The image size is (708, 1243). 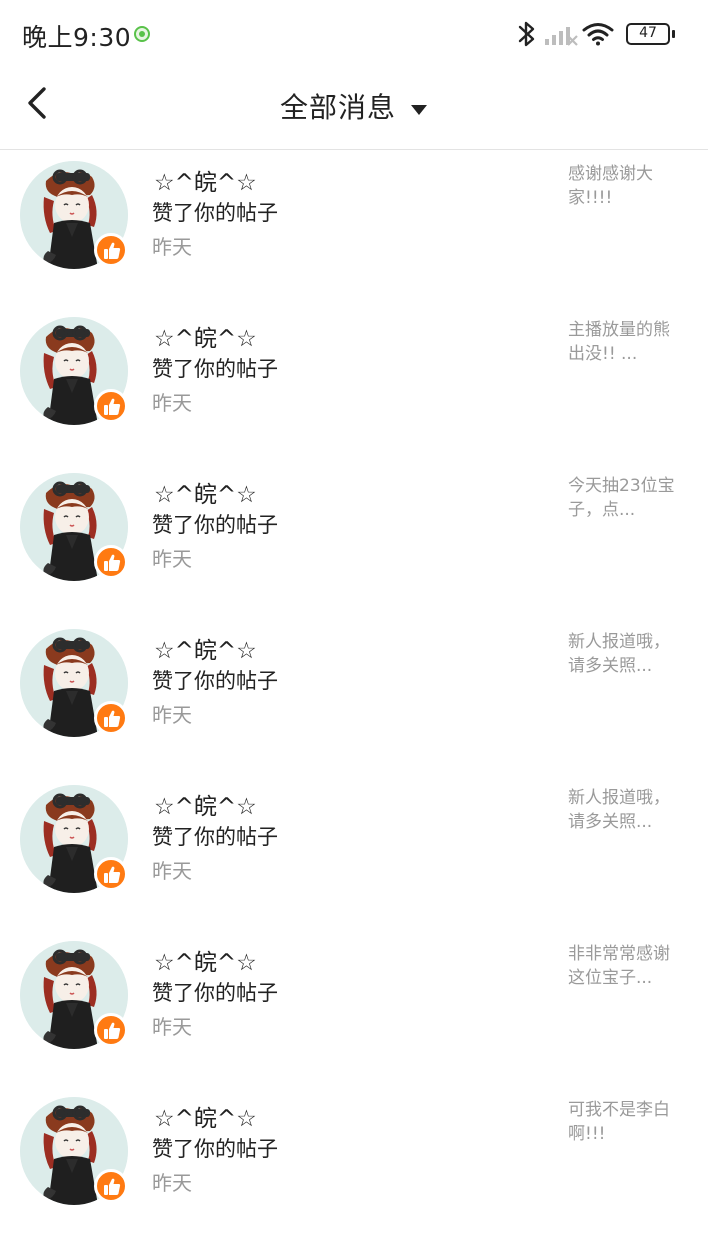 I want to click on status-bar: 晚上9:30 47, so click(x=354, y=35).